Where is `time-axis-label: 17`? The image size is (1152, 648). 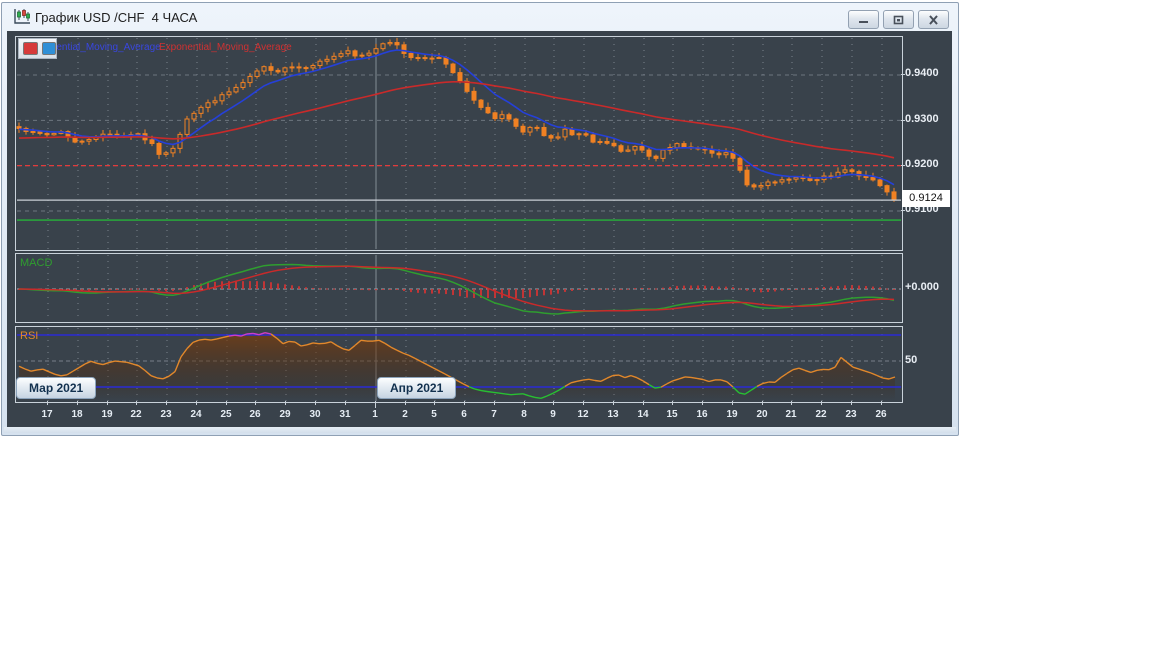
time-axis-label: 17 is located at coordinates (46, 414).